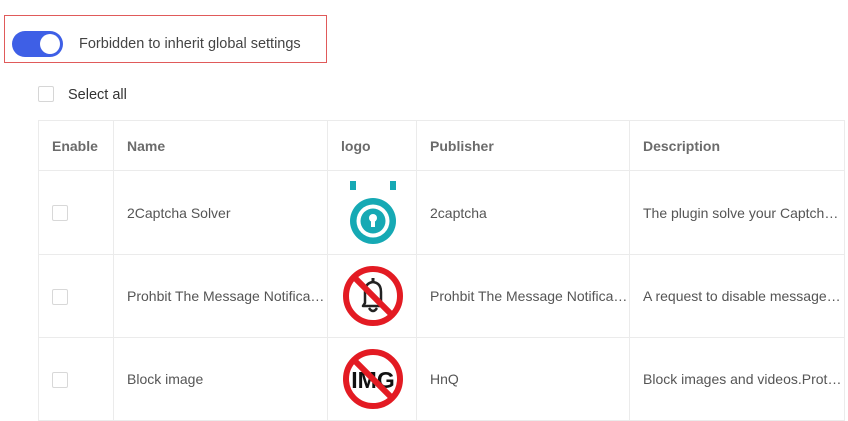 This screenshot has height=421, width=848. I want to click on name-cell: Prohbit The Message Notification, so click(220, 296).